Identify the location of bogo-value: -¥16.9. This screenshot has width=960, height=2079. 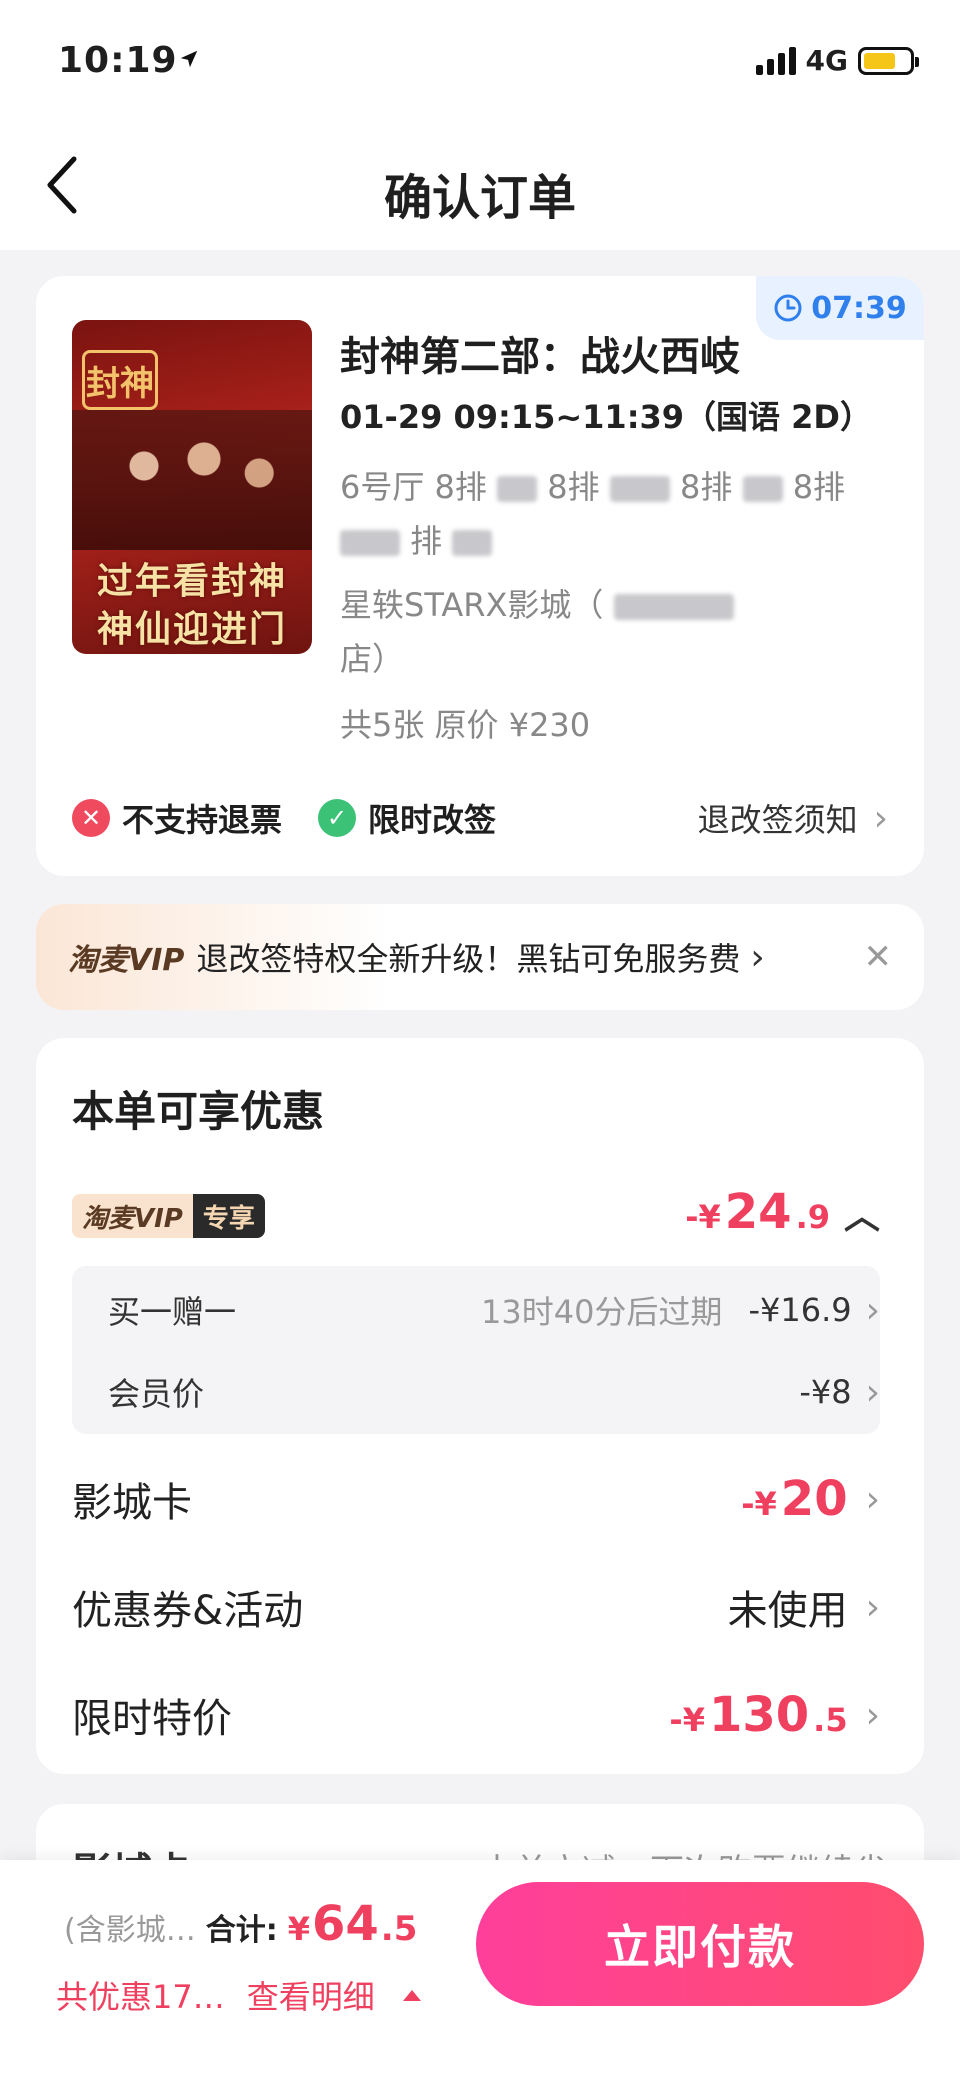
(800, 1310).